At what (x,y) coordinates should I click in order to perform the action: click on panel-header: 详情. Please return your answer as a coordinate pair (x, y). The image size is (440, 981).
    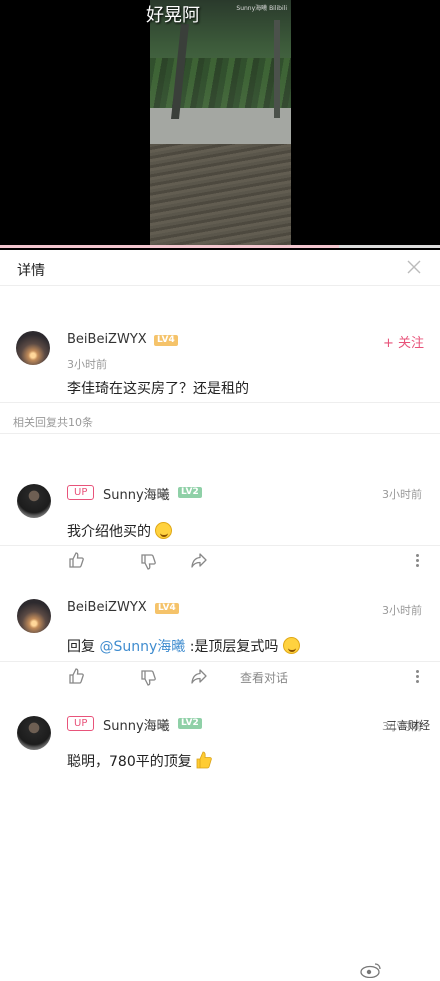
    Looking at the image, I should click on (220, 268).